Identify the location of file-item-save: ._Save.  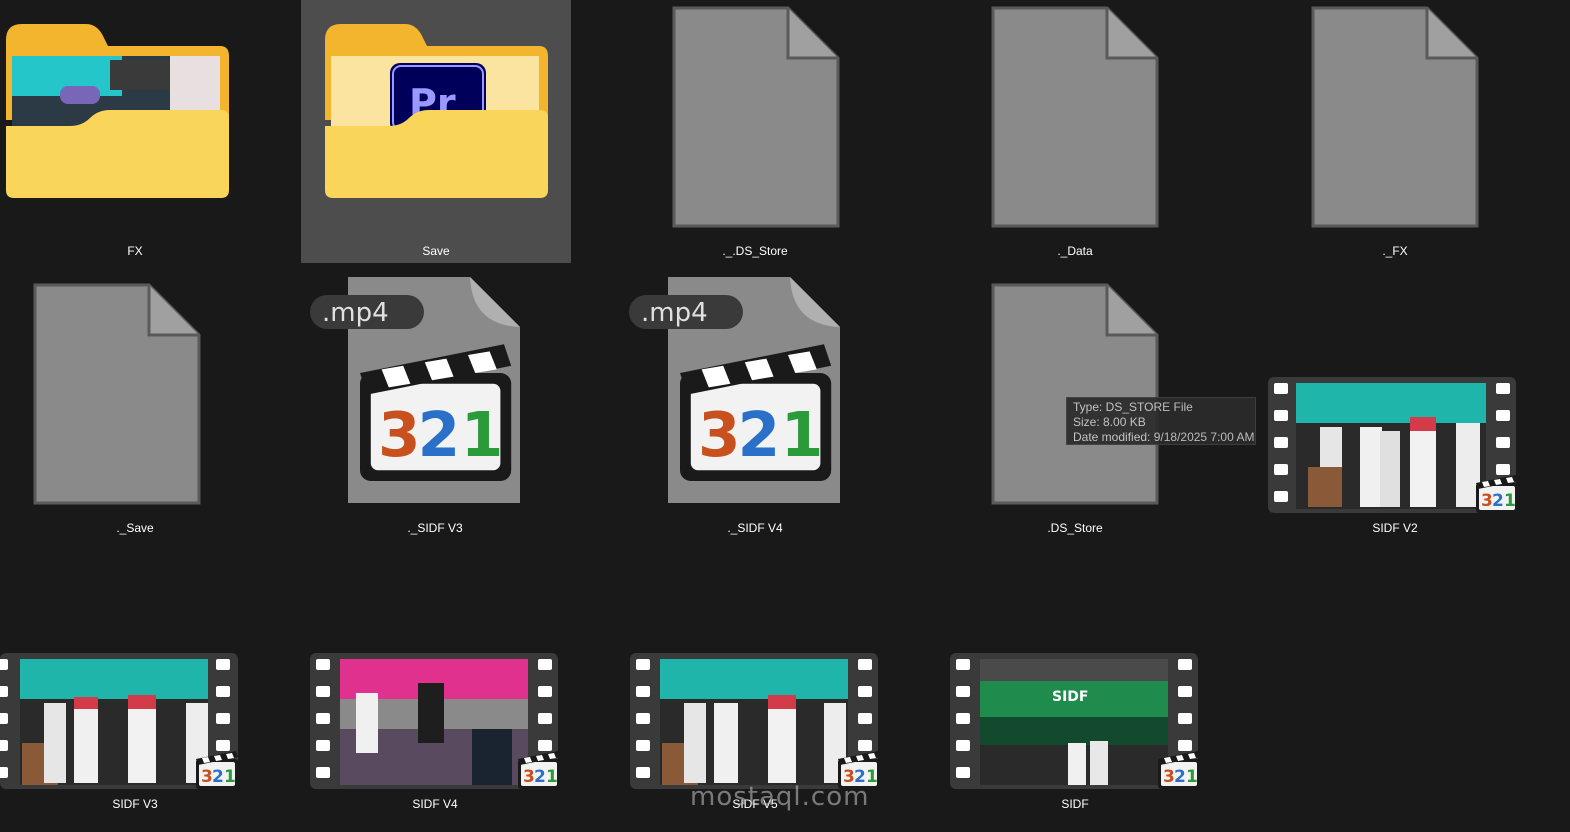
(135, 409).